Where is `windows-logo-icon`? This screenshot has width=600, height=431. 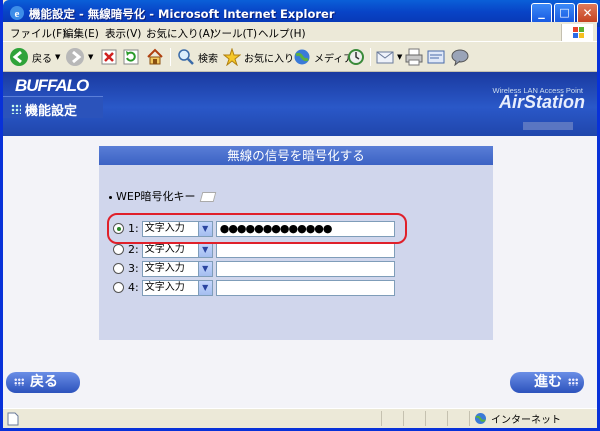 windows-logo-icon is located at coordinates (577, 32).